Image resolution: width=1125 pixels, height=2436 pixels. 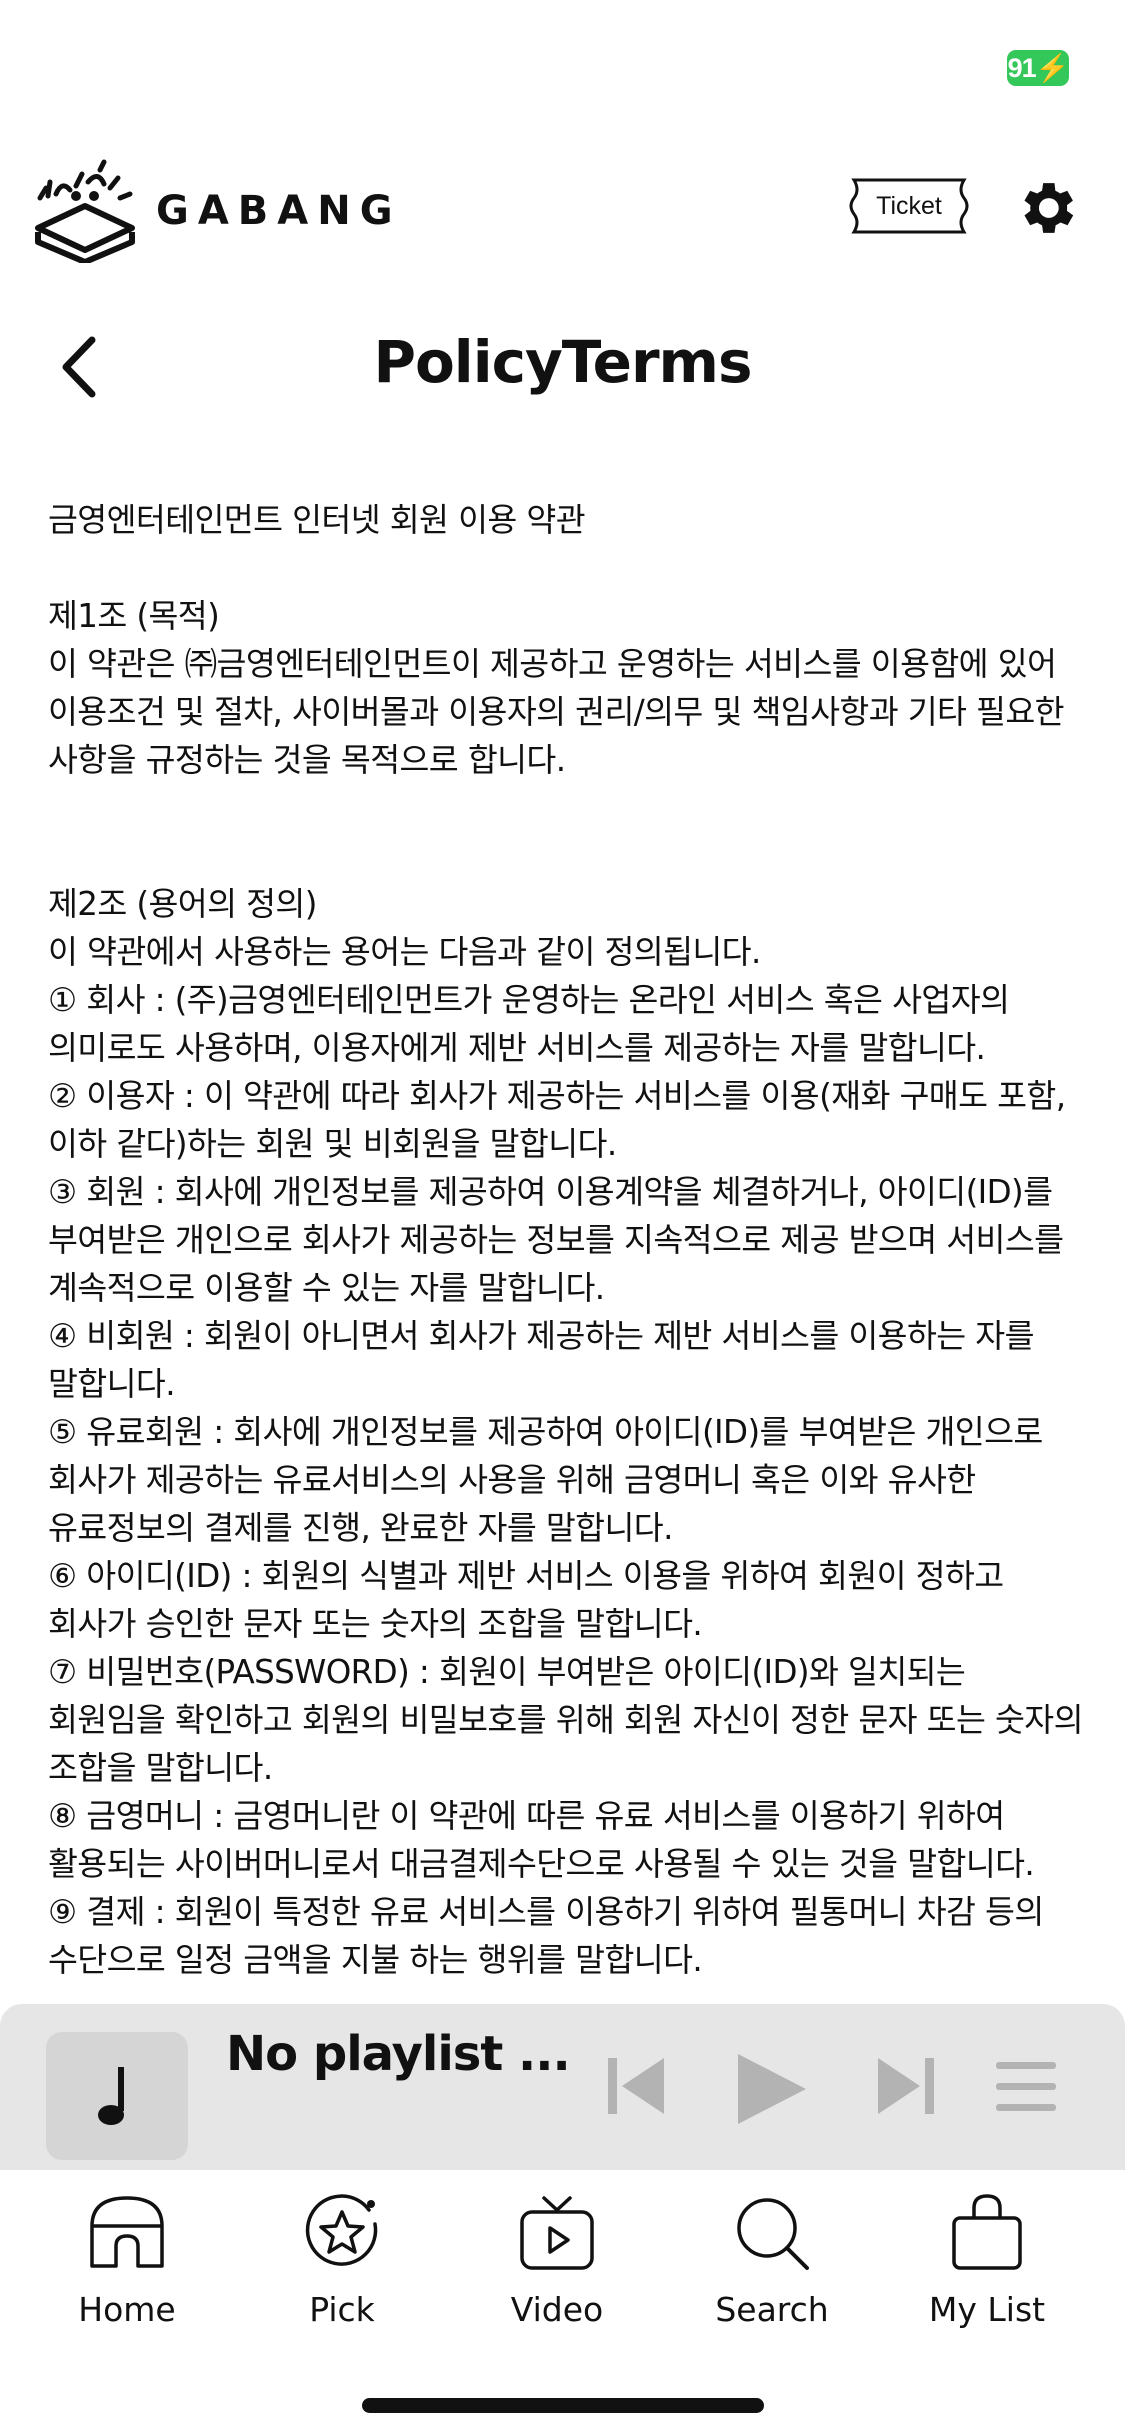 What do you see at coordinates (772, 2309) in the screenshot?
I see `tab-search-label: Search` at bounding box center [772, 2309].